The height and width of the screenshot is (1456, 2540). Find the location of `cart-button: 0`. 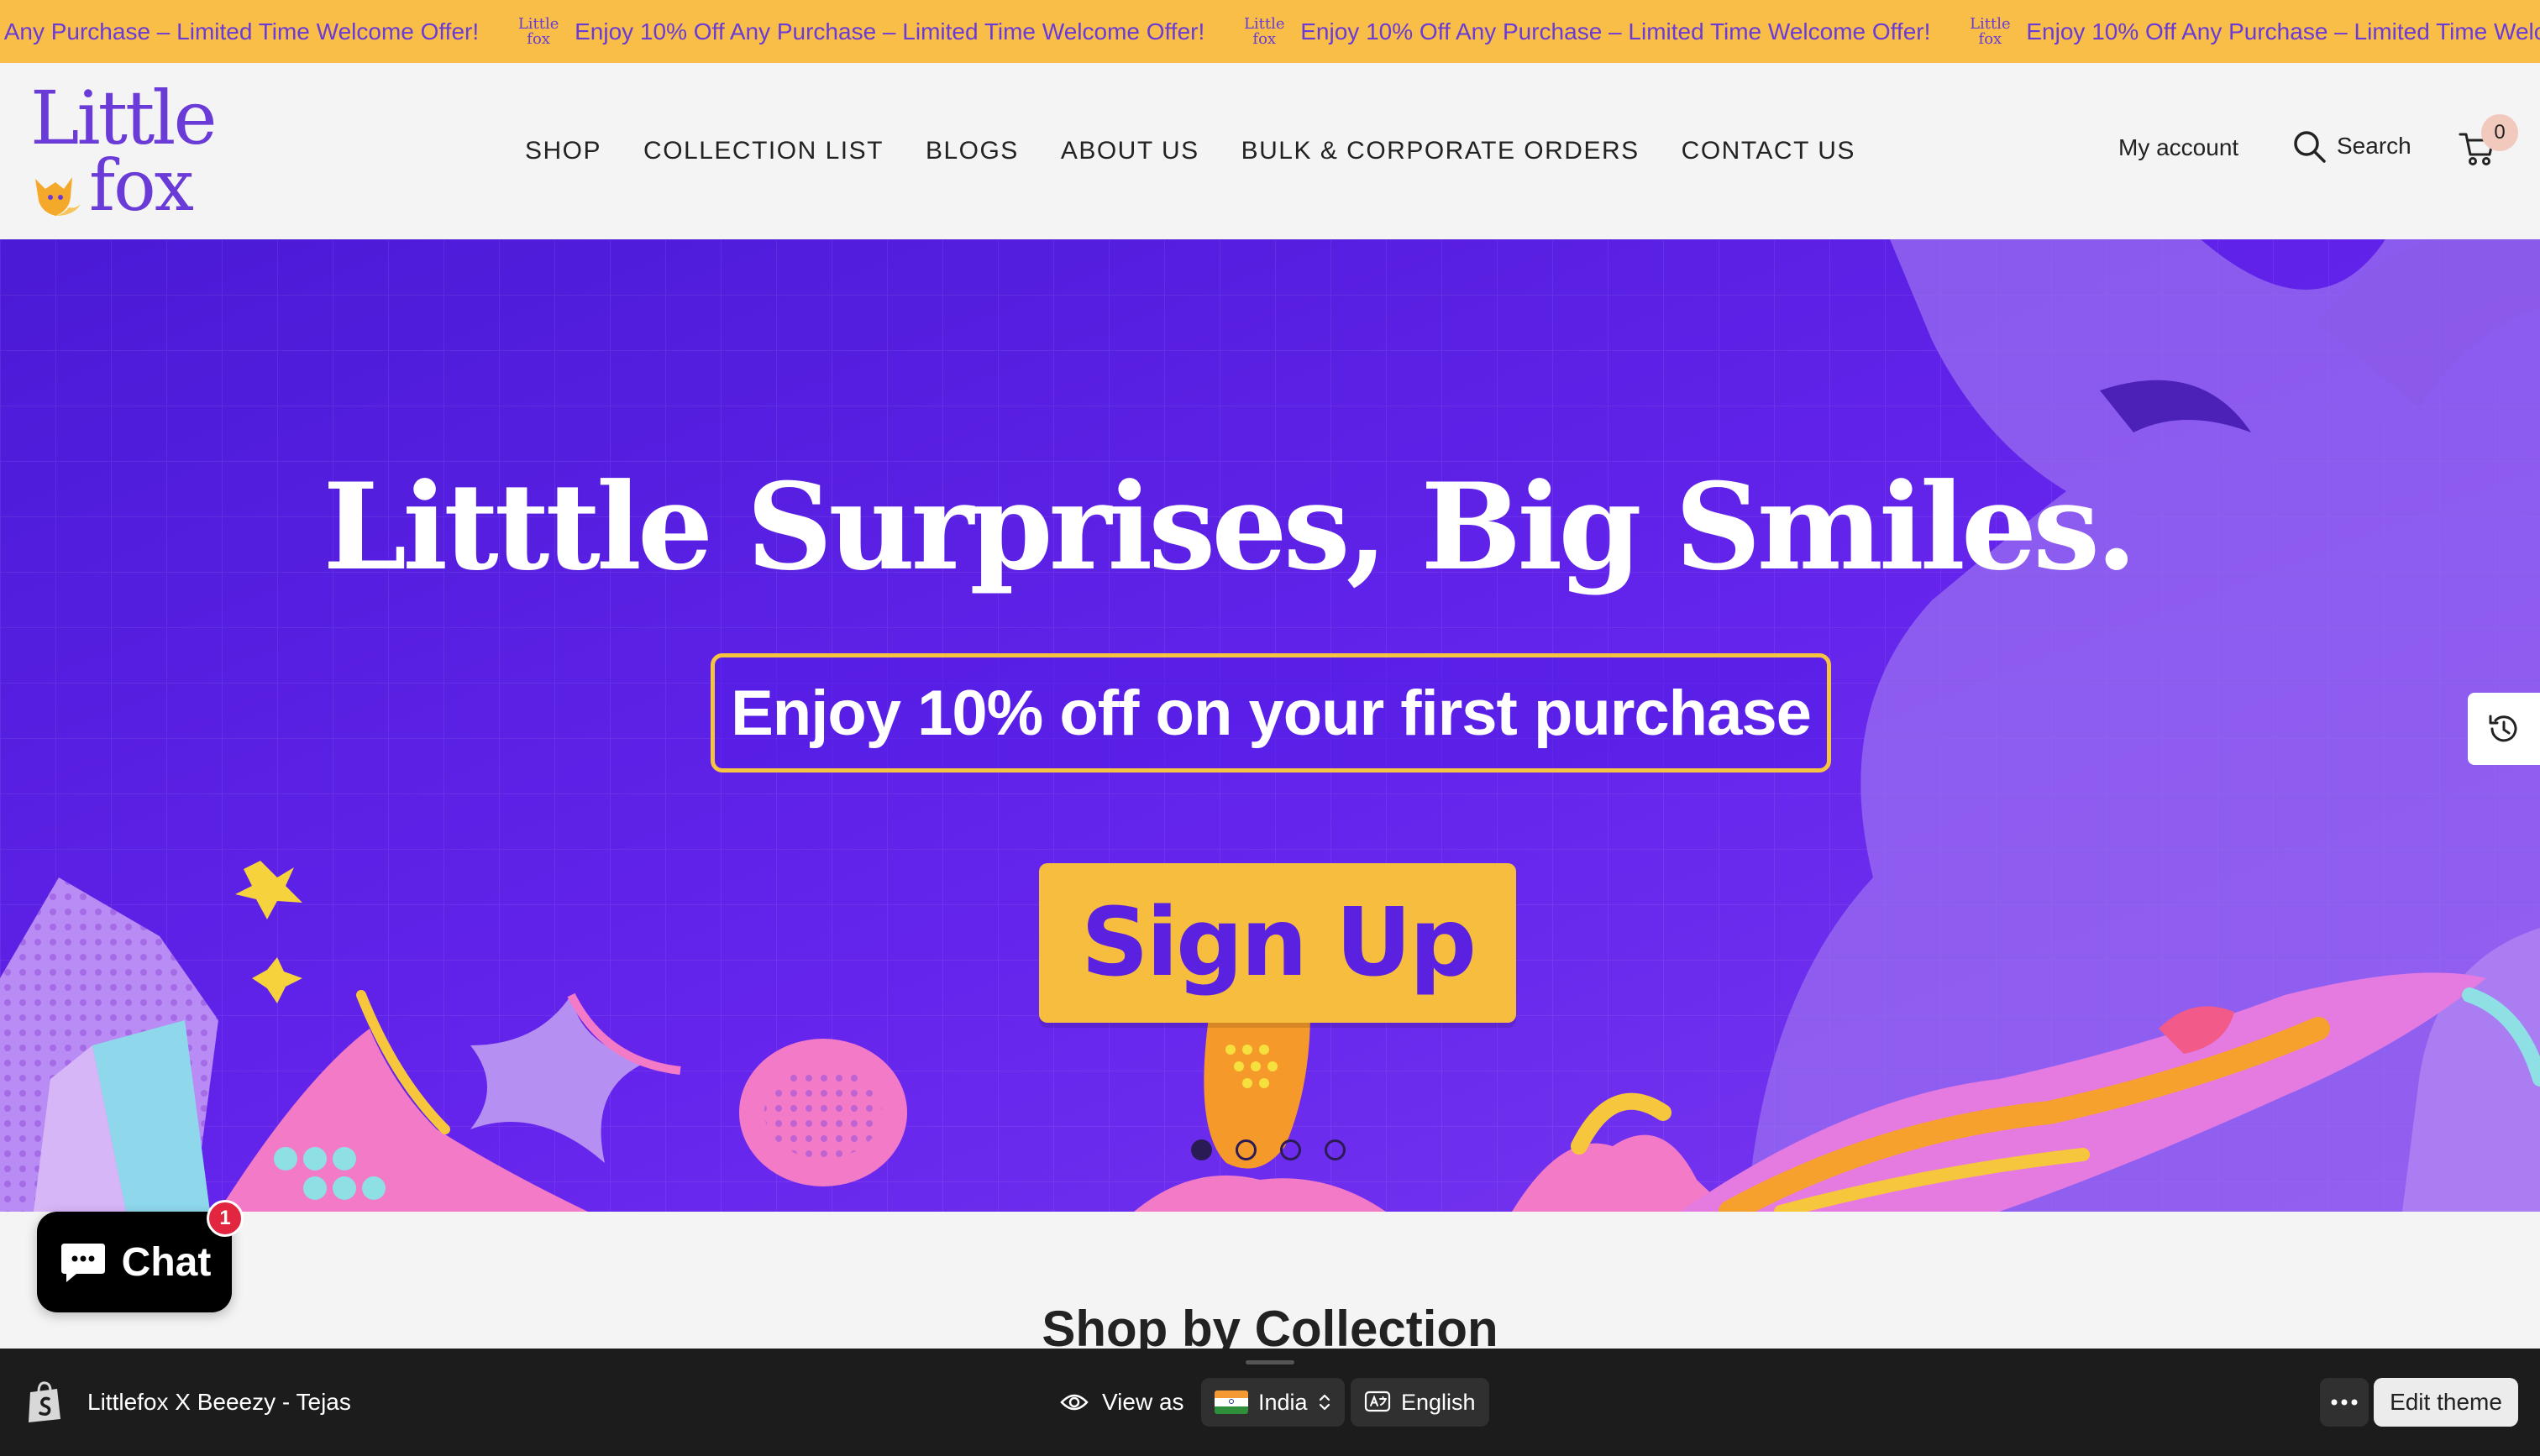

cart-button: 0 is located at coordinates (2488, 142).